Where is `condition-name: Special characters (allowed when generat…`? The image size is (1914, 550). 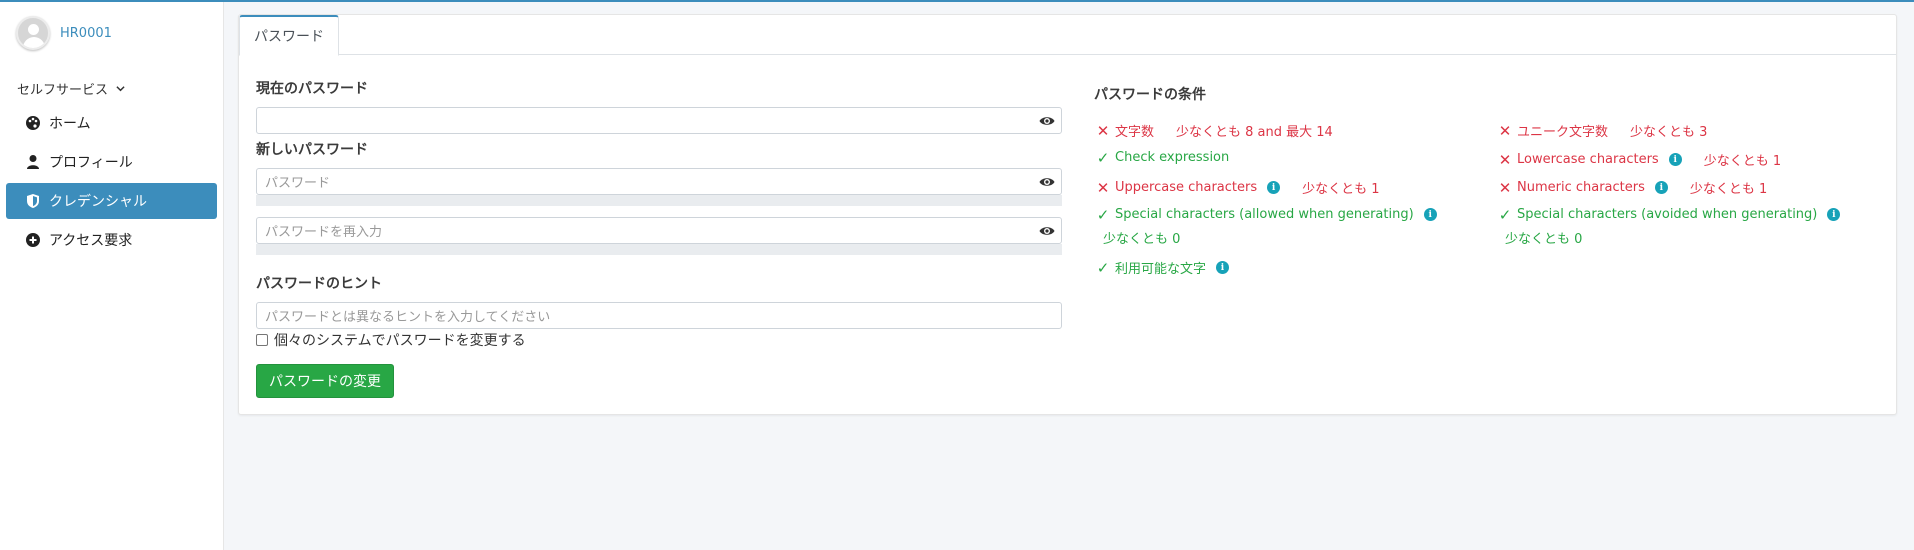
condition-name: Special characters (allowed when generat… is located at coordinates (1264, 214).